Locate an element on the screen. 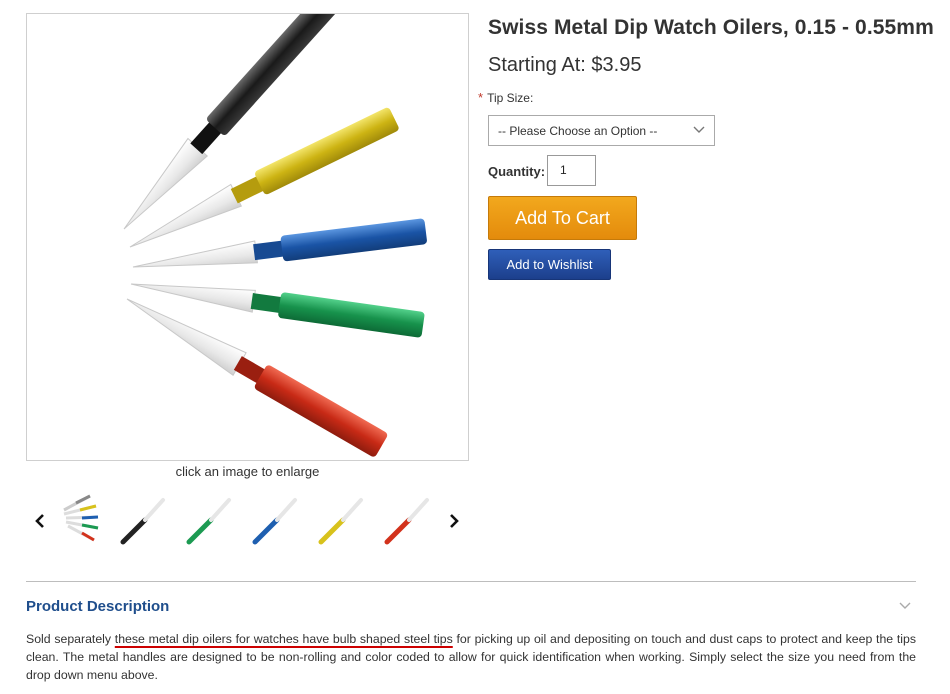 The image size is (950, 694). thumbnail-green is located at coordinates (209, 520).